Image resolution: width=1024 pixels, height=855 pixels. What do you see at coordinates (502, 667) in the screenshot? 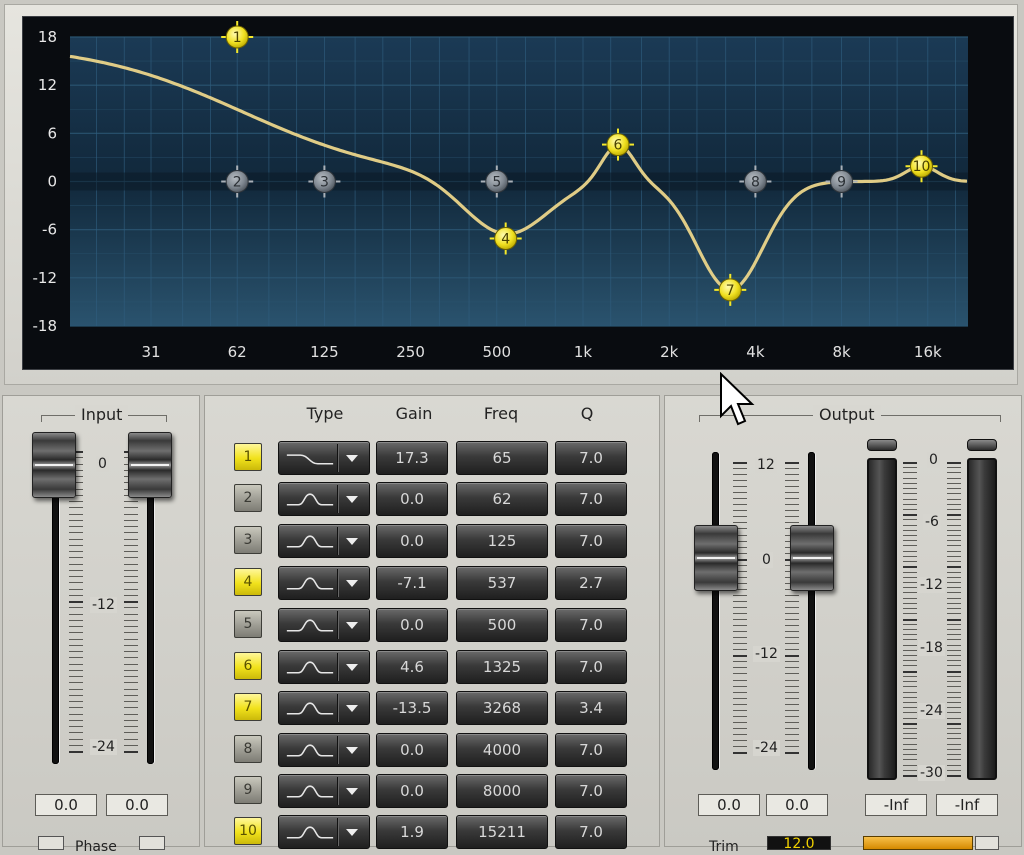
I see `band-freq-field: 1325` at bounding box center [502, 667].